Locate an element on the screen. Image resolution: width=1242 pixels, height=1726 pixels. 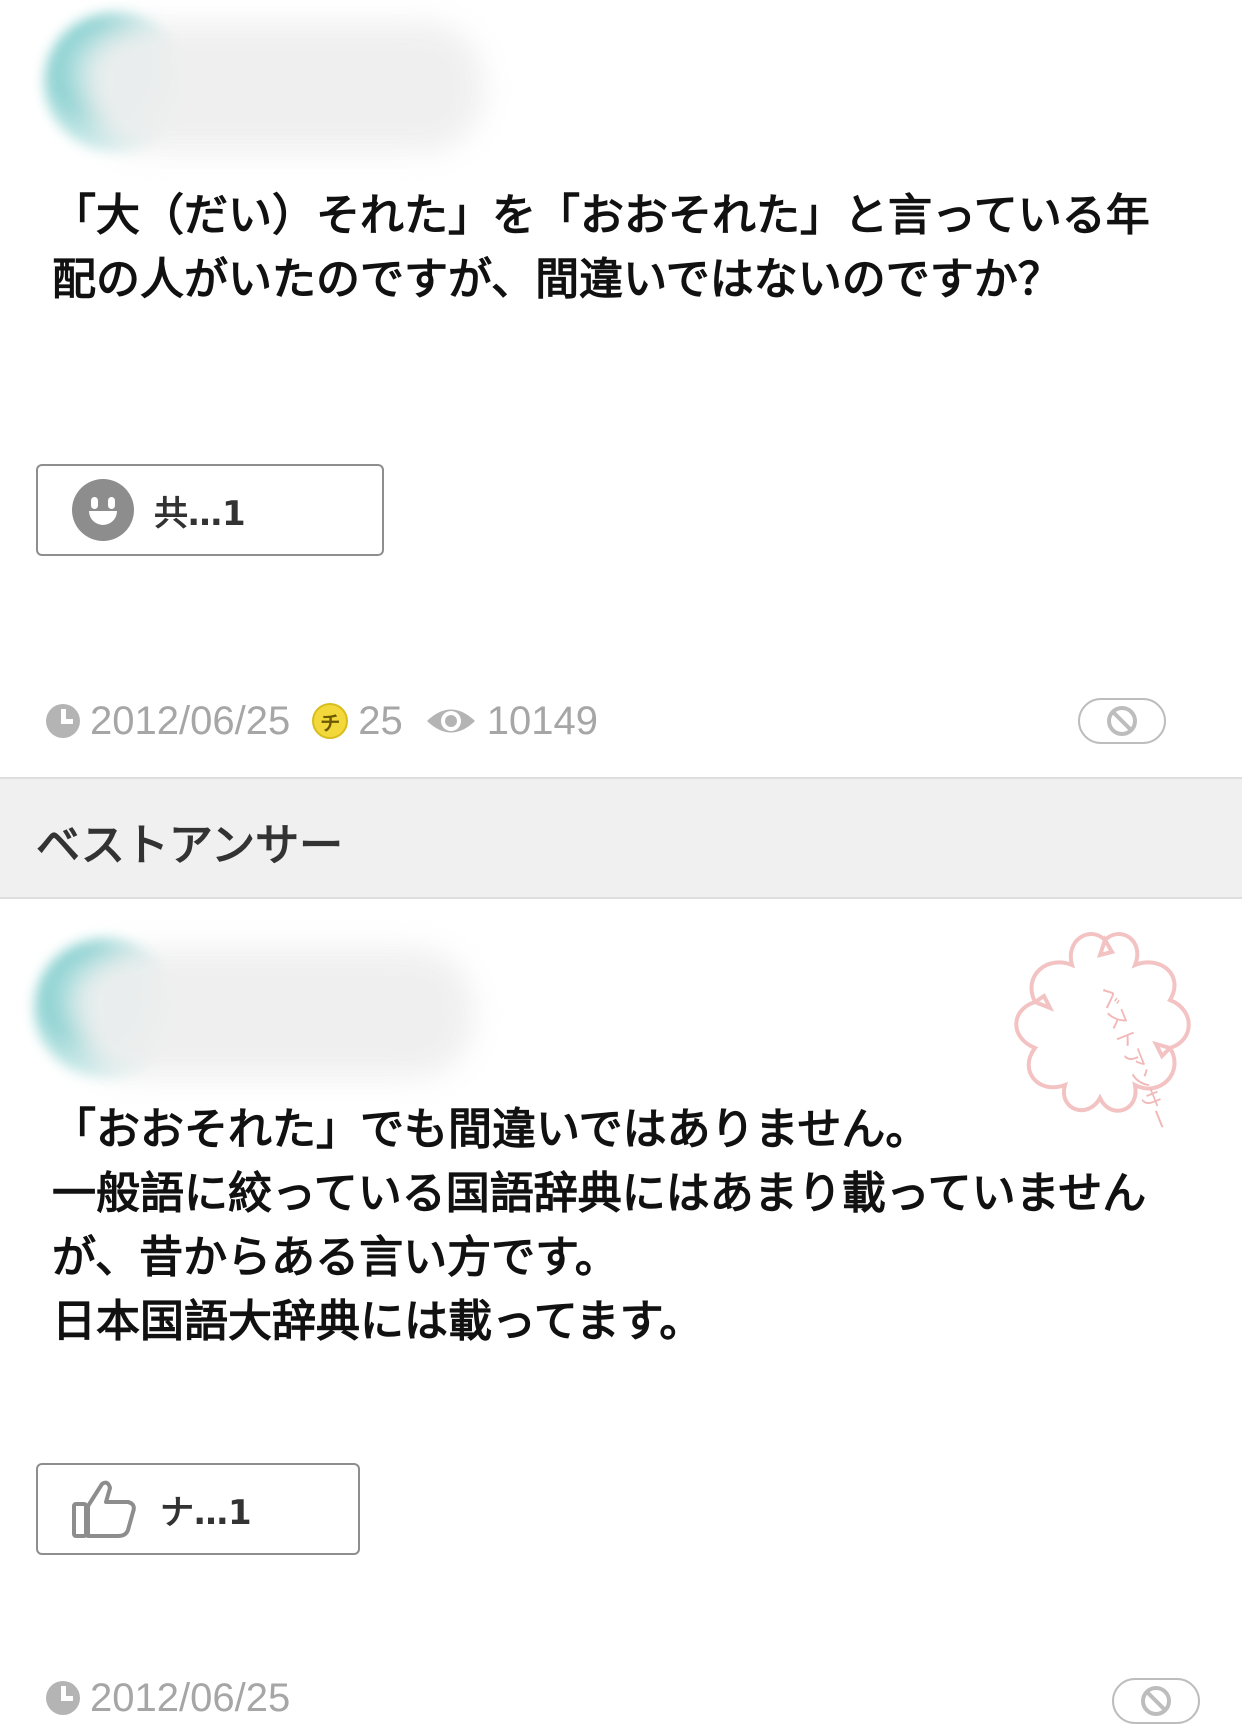
eye-icon is located at coordinates (450, 721).